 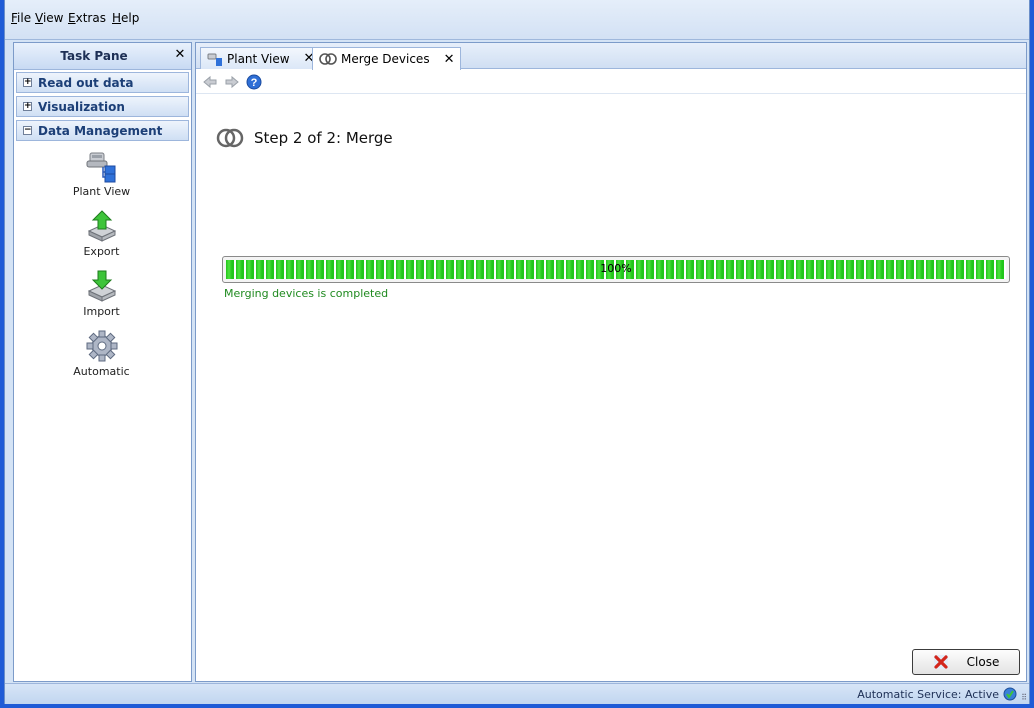 I want to click on menu-help: Help, so click(x=125, y=18).